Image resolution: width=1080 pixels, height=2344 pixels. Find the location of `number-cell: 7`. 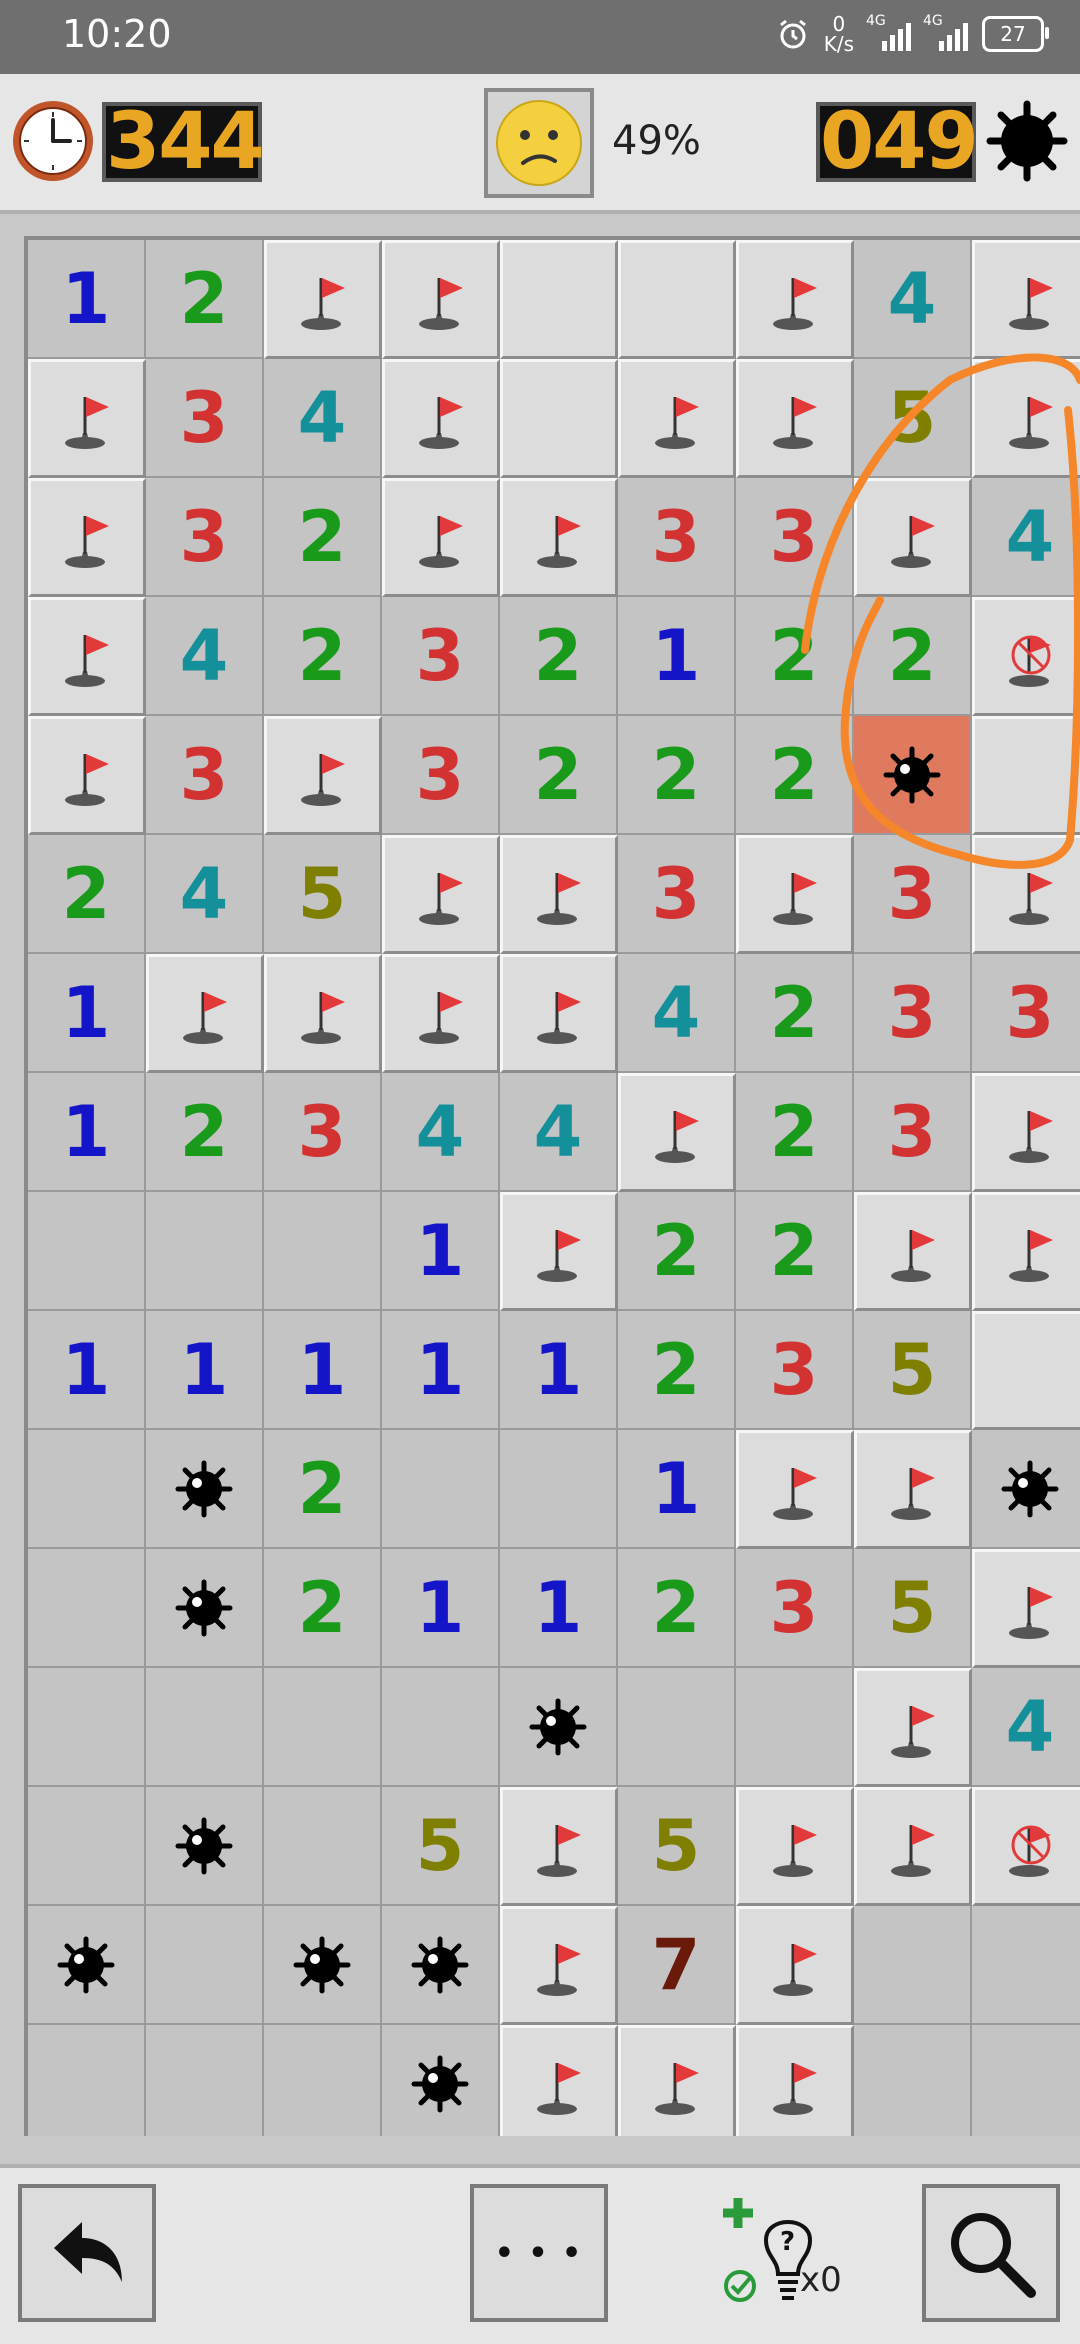

number-cell: 7 is located at coordinates (677, 1965).